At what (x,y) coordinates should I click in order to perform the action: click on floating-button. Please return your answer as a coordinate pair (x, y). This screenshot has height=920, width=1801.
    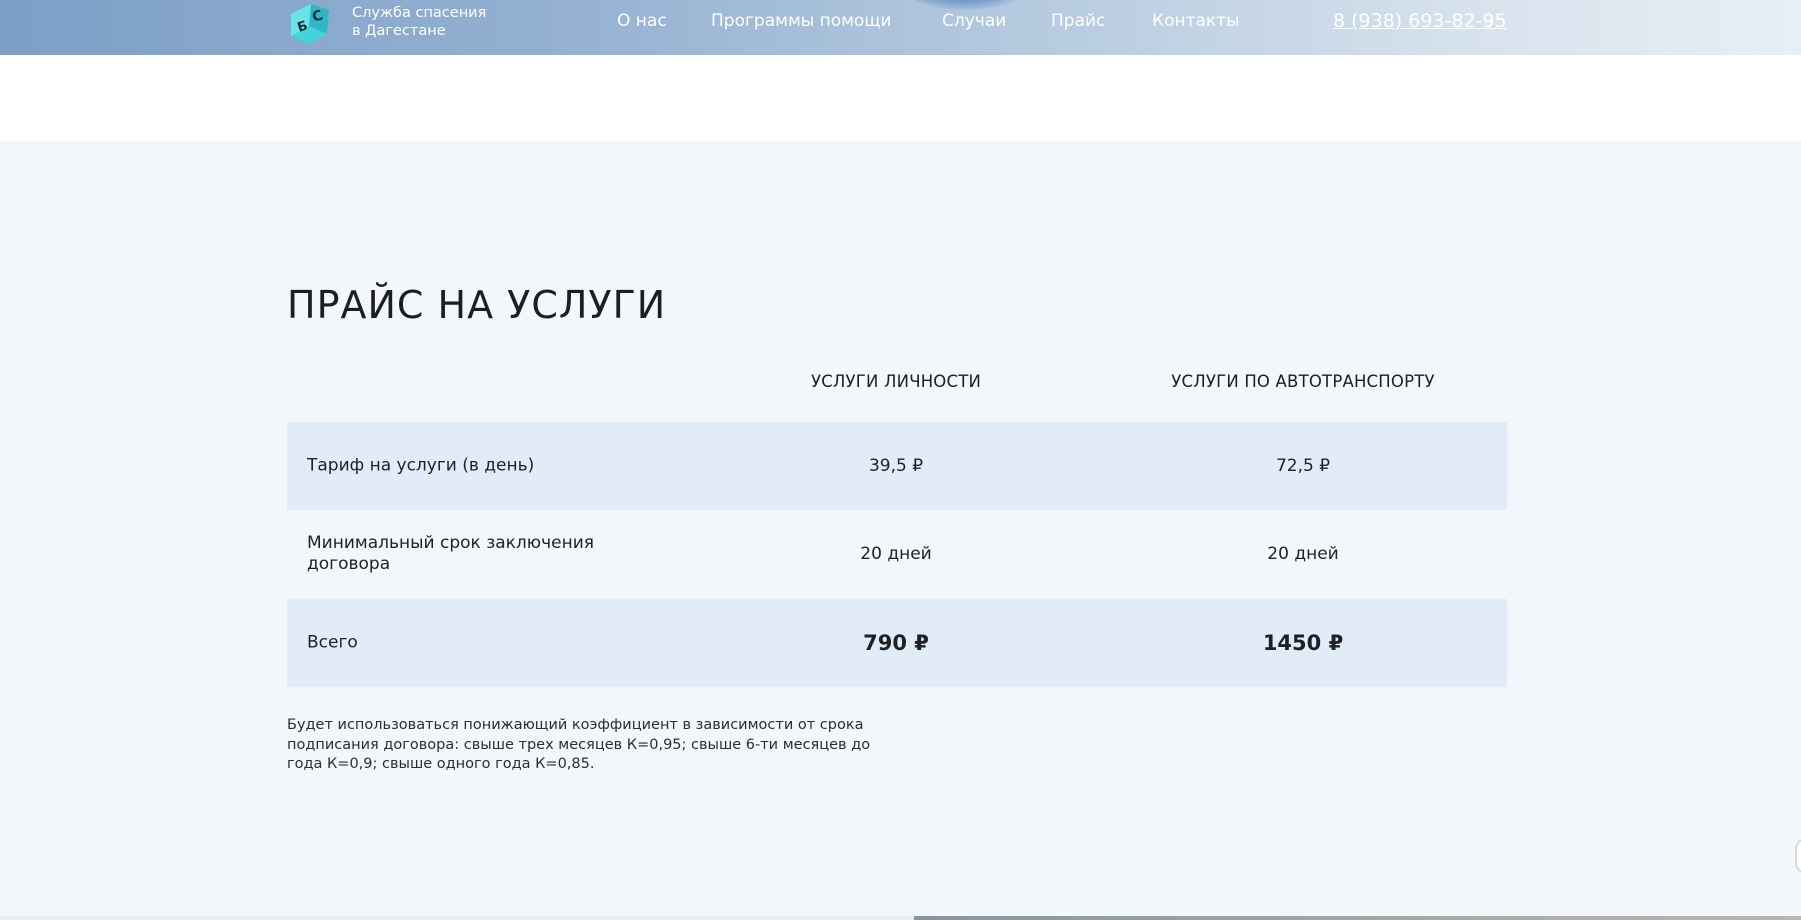
    Looking at the image, I should click on (1798, 856).